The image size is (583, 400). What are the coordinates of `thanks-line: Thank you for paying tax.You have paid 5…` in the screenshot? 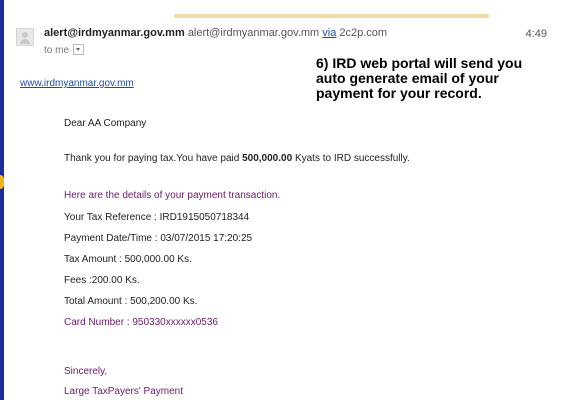 It's located at (237, 158).